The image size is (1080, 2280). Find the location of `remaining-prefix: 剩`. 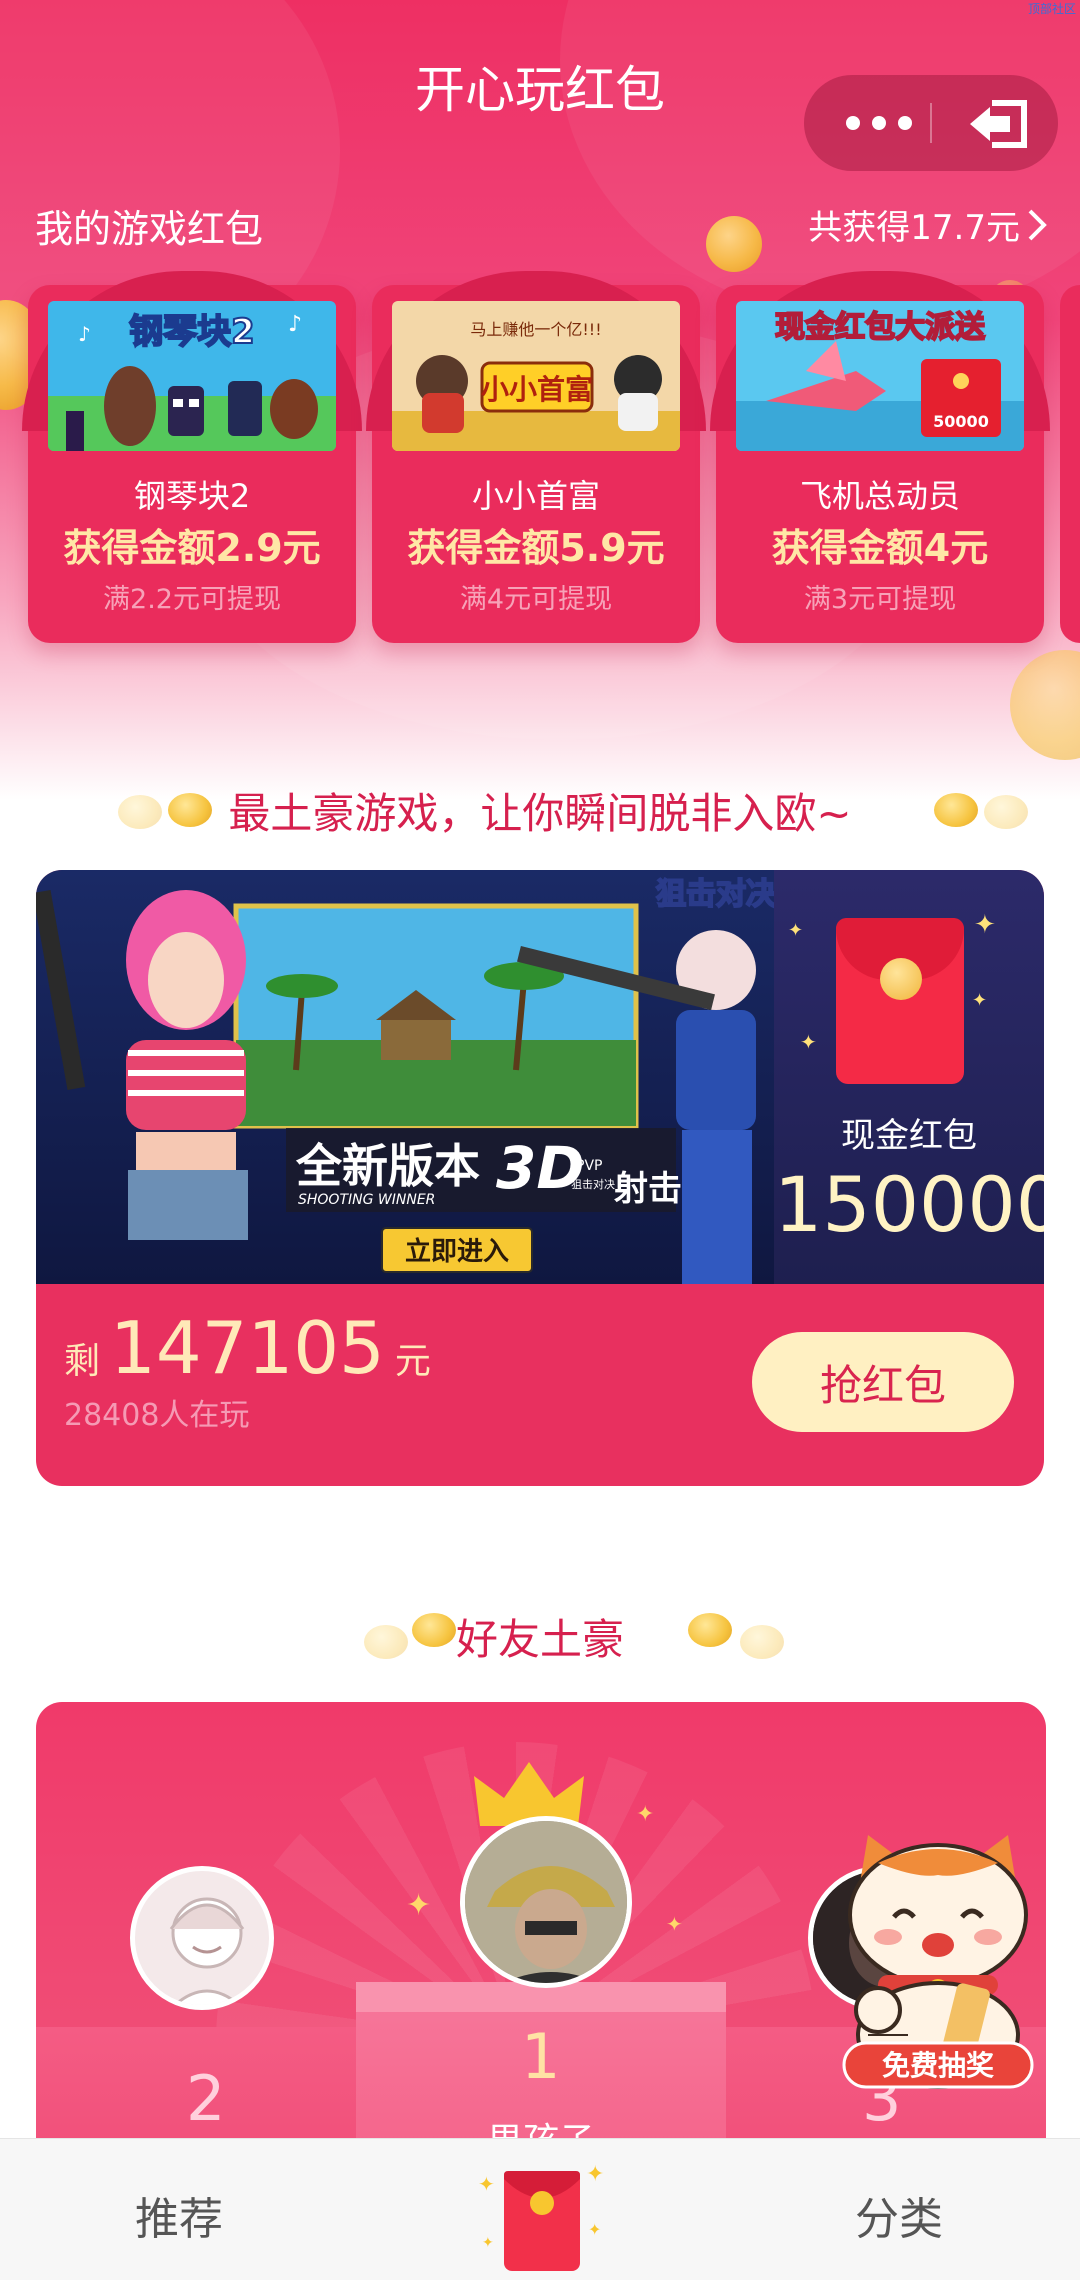

remaining-prefix: 剩 is located at coordinates (82, 1361).